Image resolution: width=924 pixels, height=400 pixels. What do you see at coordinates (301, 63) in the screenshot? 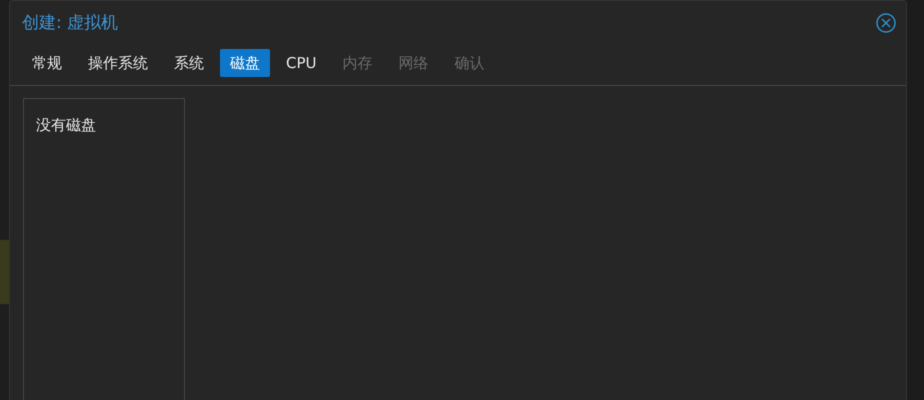
I see `tab: CPU` at bounding box center [301, 63].